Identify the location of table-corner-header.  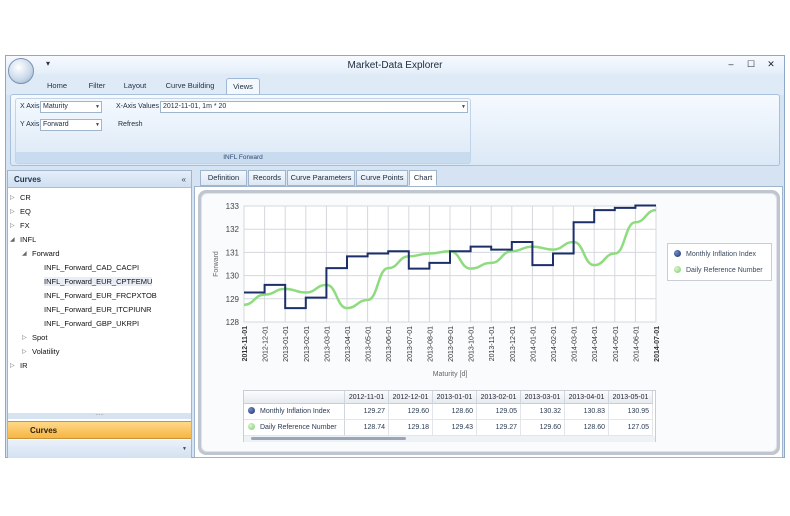
(294, 397).